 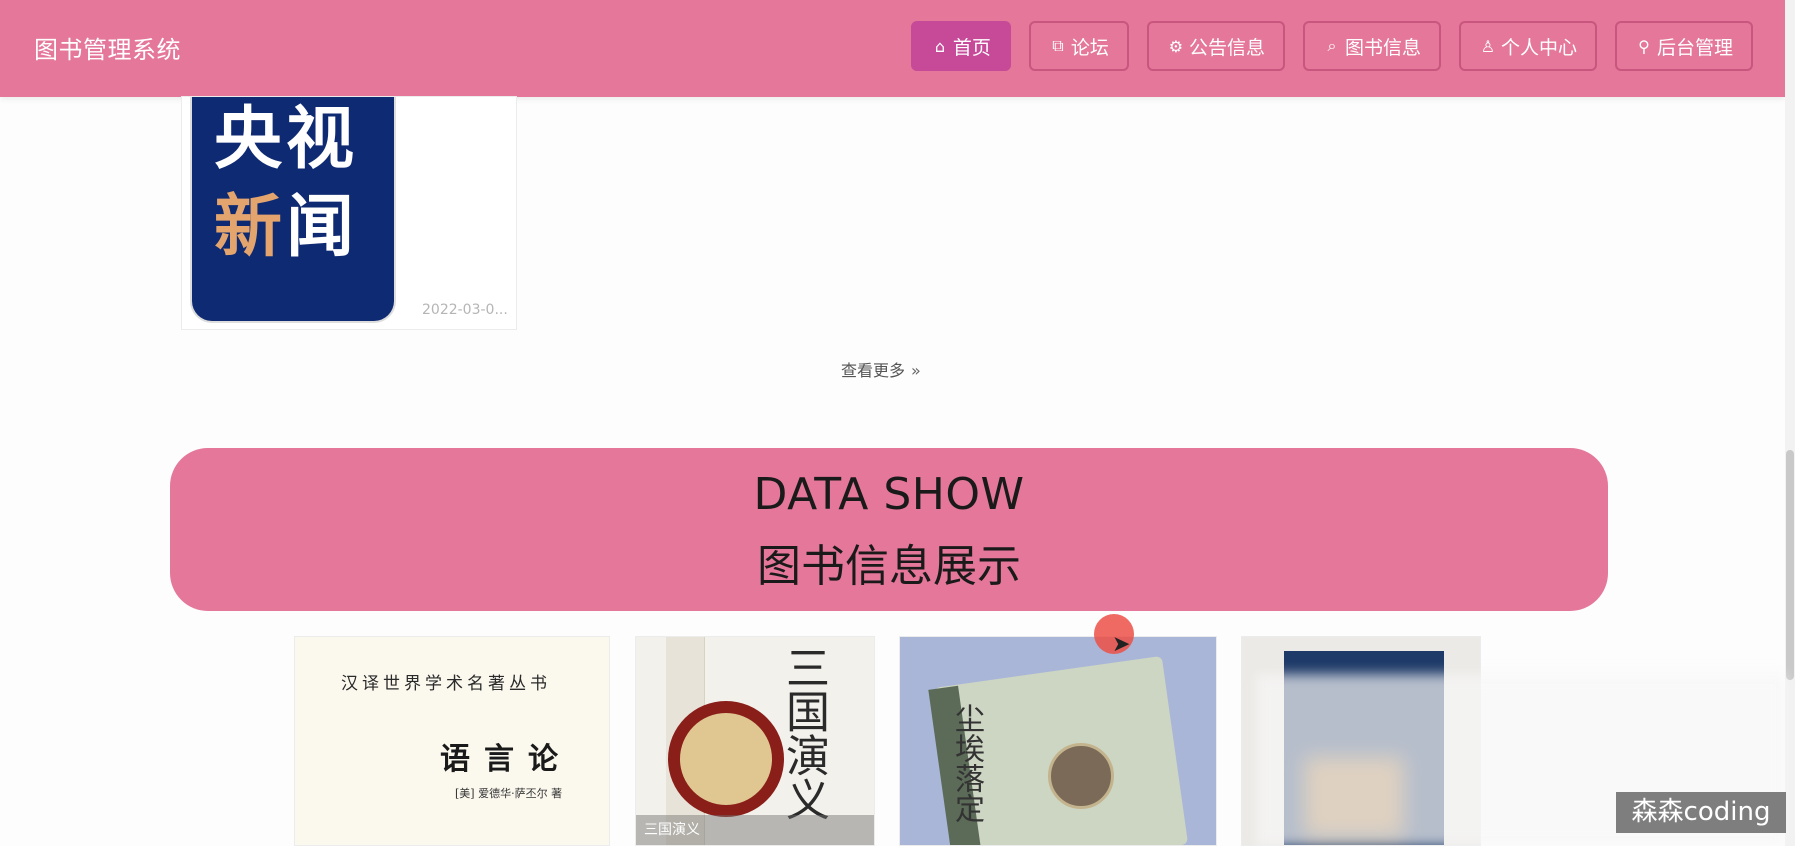 I want to click on view-more-label: 查看更多, so click(x=873, y=370).